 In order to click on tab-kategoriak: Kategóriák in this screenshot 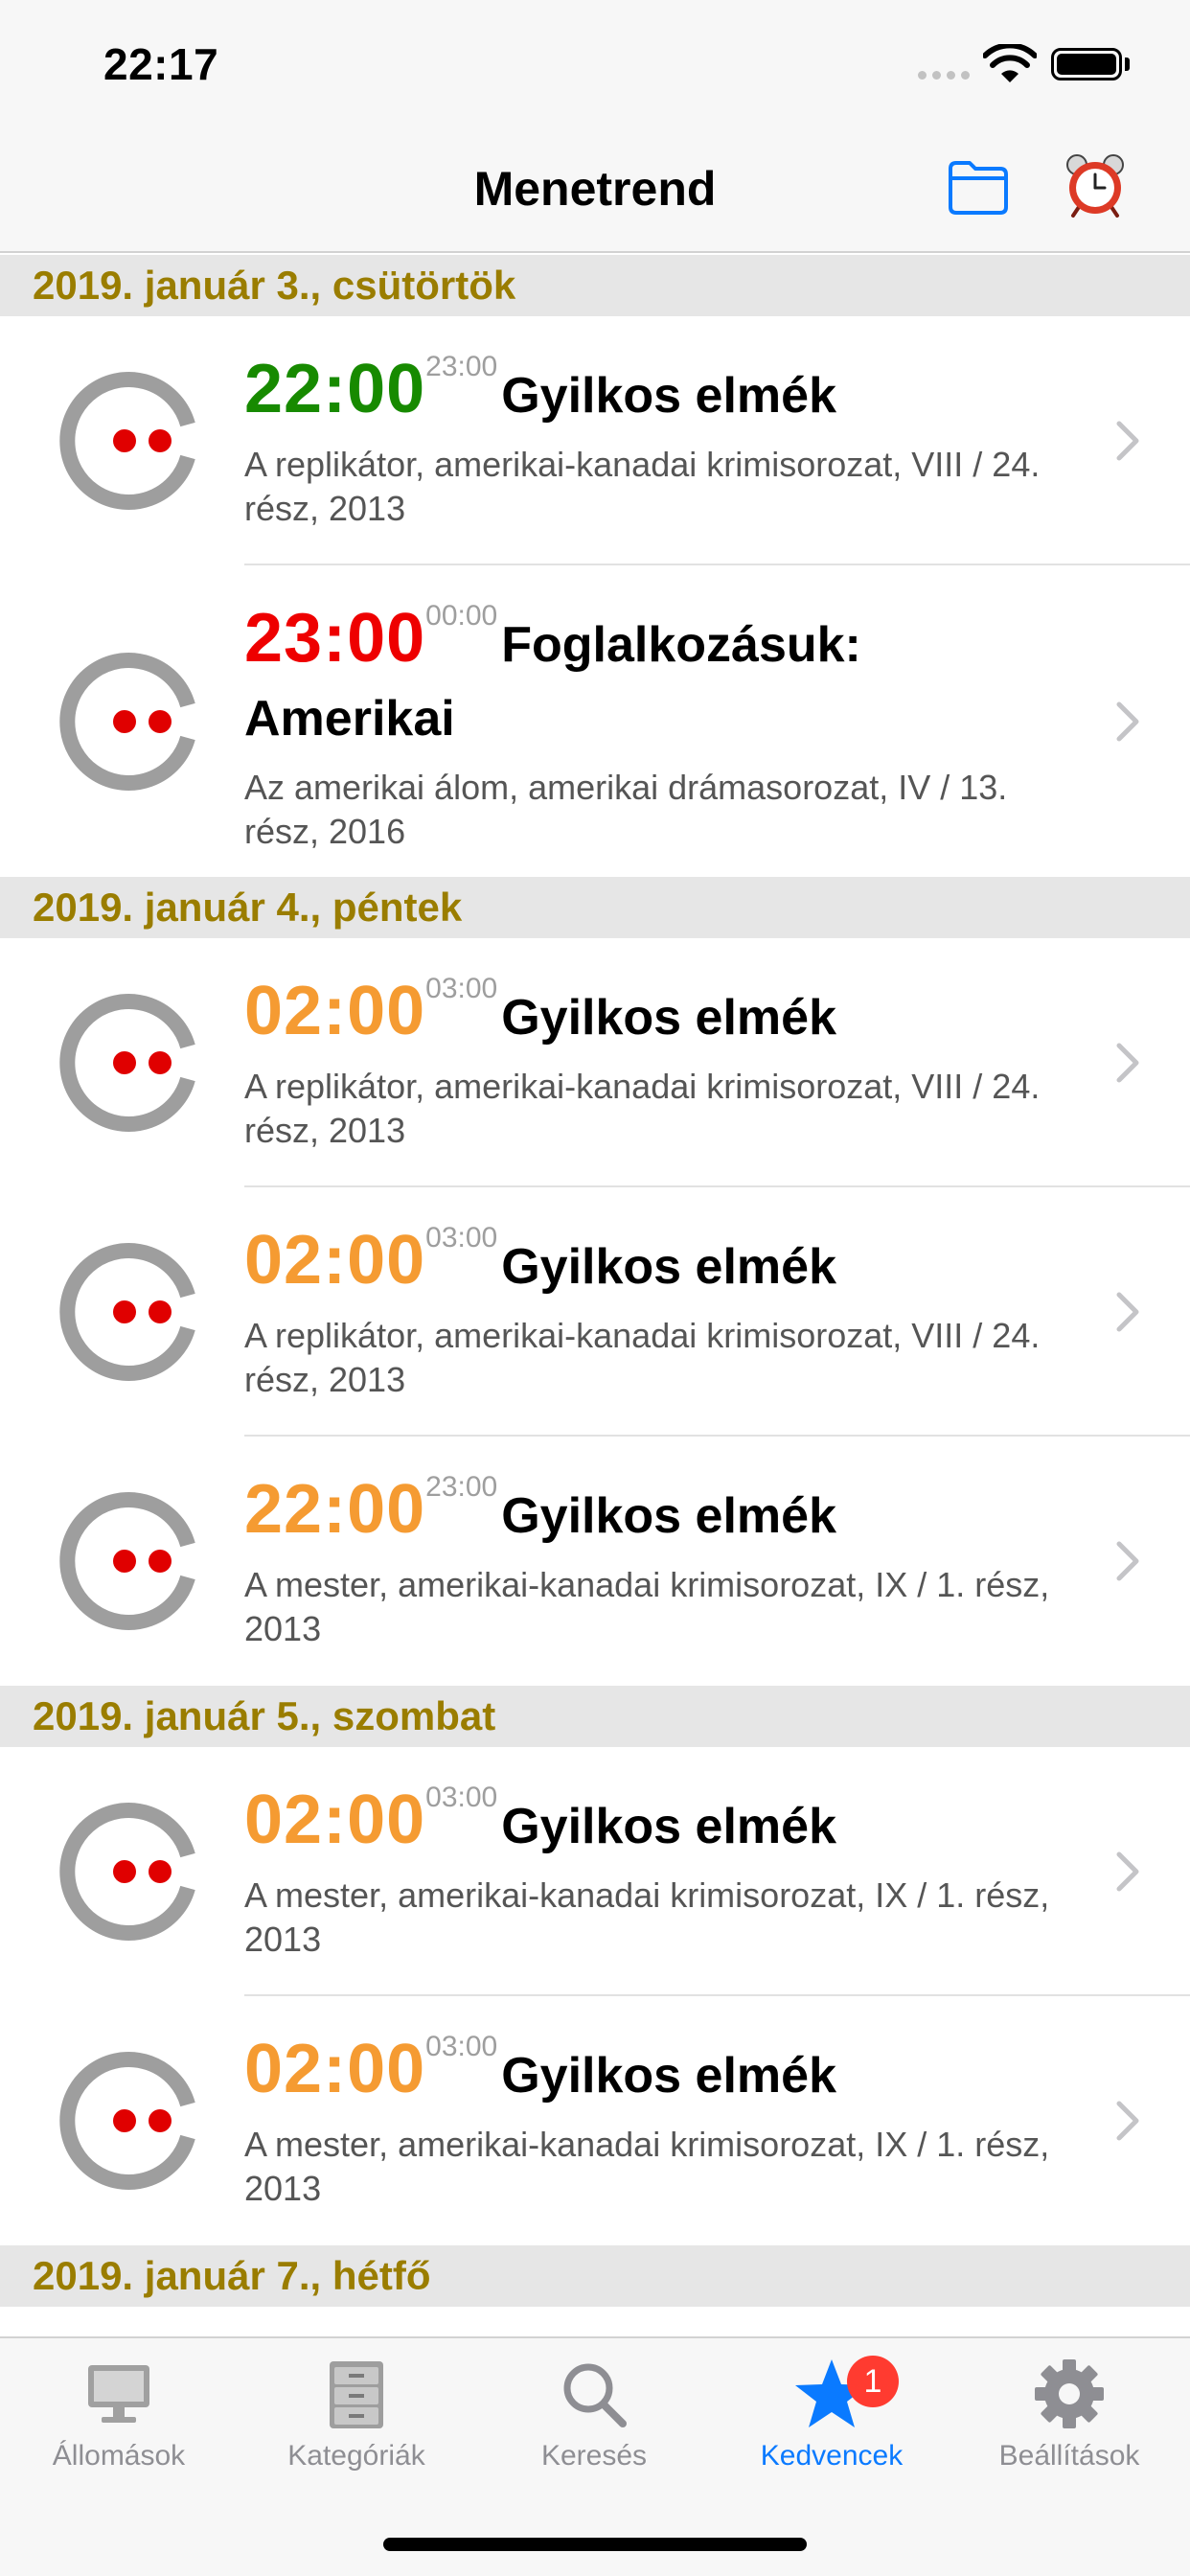, I will do `click(357, 2415)`.